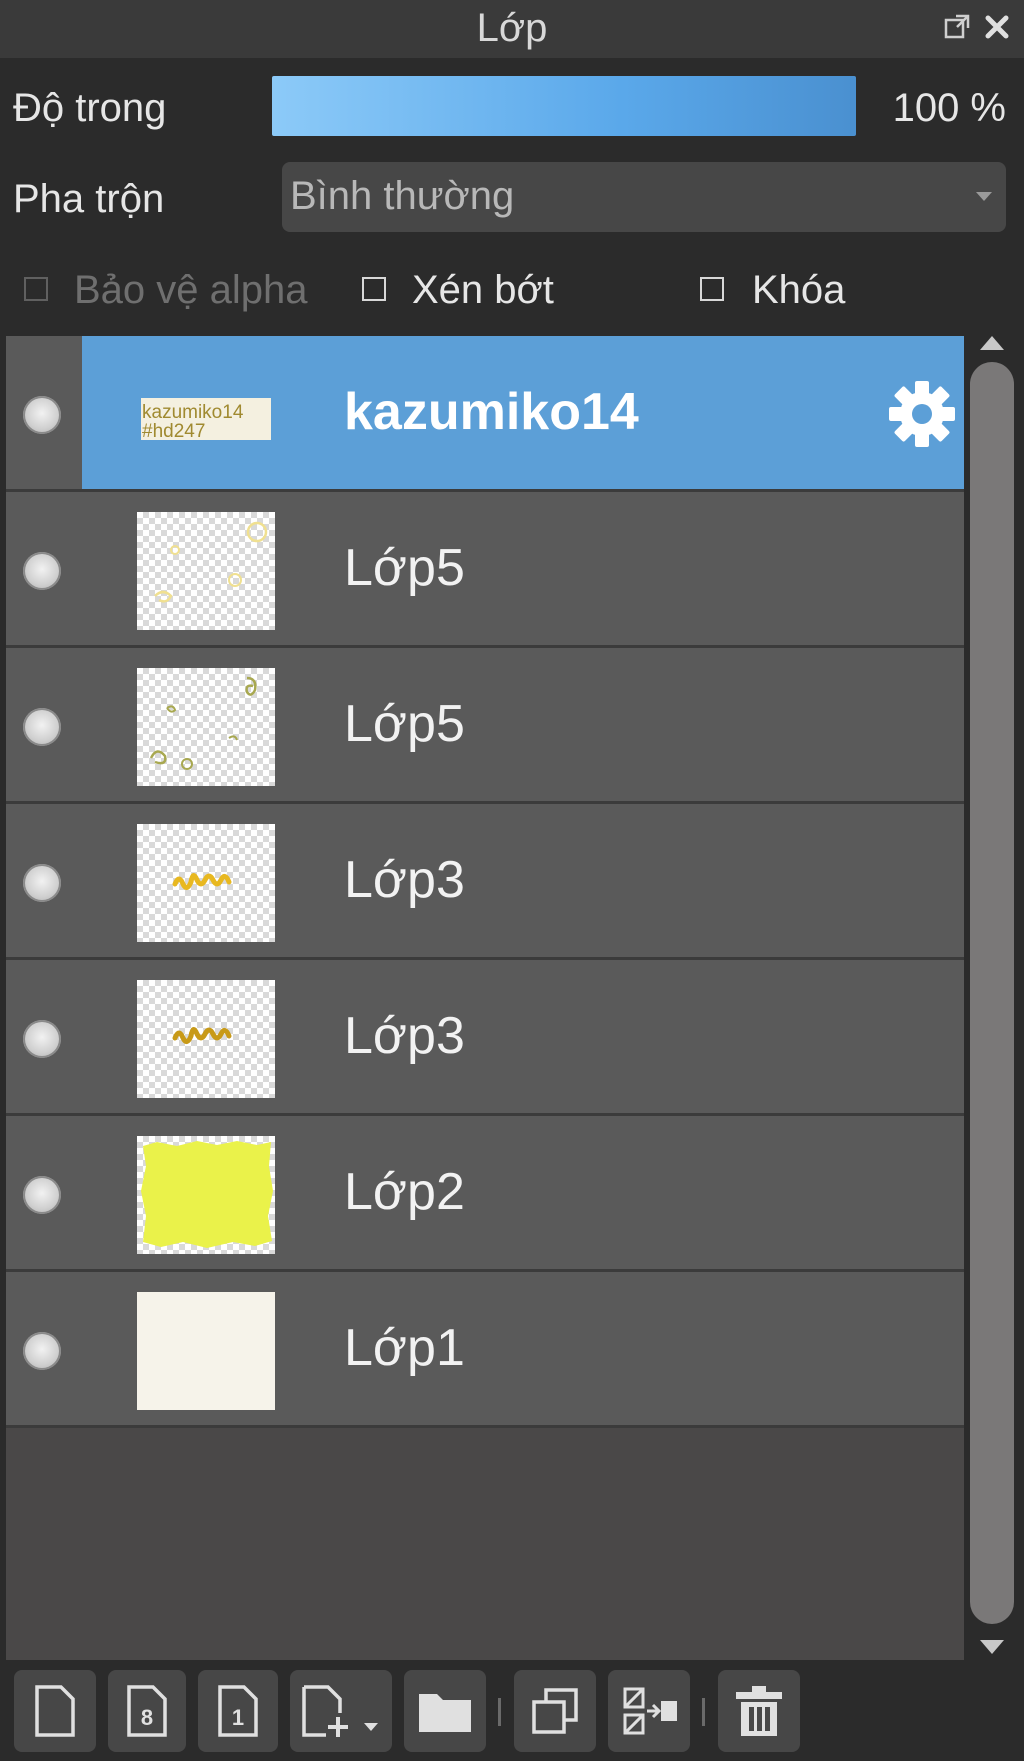  Describe the element at coordinates (238, 1717) in the screenshot. I see `svg-text: 1` at that location.